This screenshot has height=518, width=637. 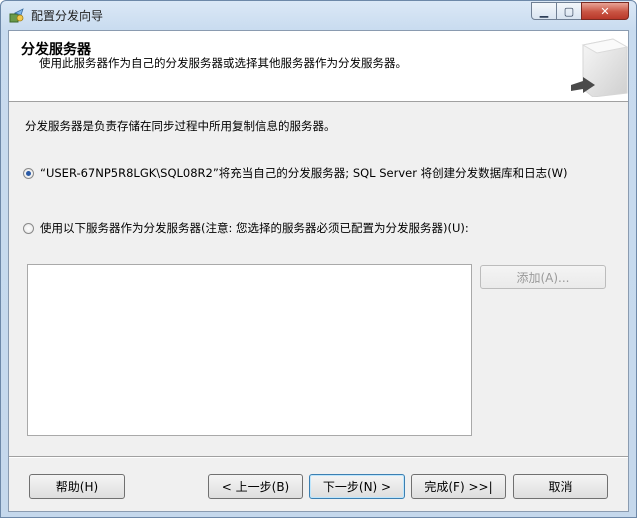 What do you see at coordinates (28, 173) in the screenshot?
I see `radio-self-distributor` at bounding box center [28, 173].